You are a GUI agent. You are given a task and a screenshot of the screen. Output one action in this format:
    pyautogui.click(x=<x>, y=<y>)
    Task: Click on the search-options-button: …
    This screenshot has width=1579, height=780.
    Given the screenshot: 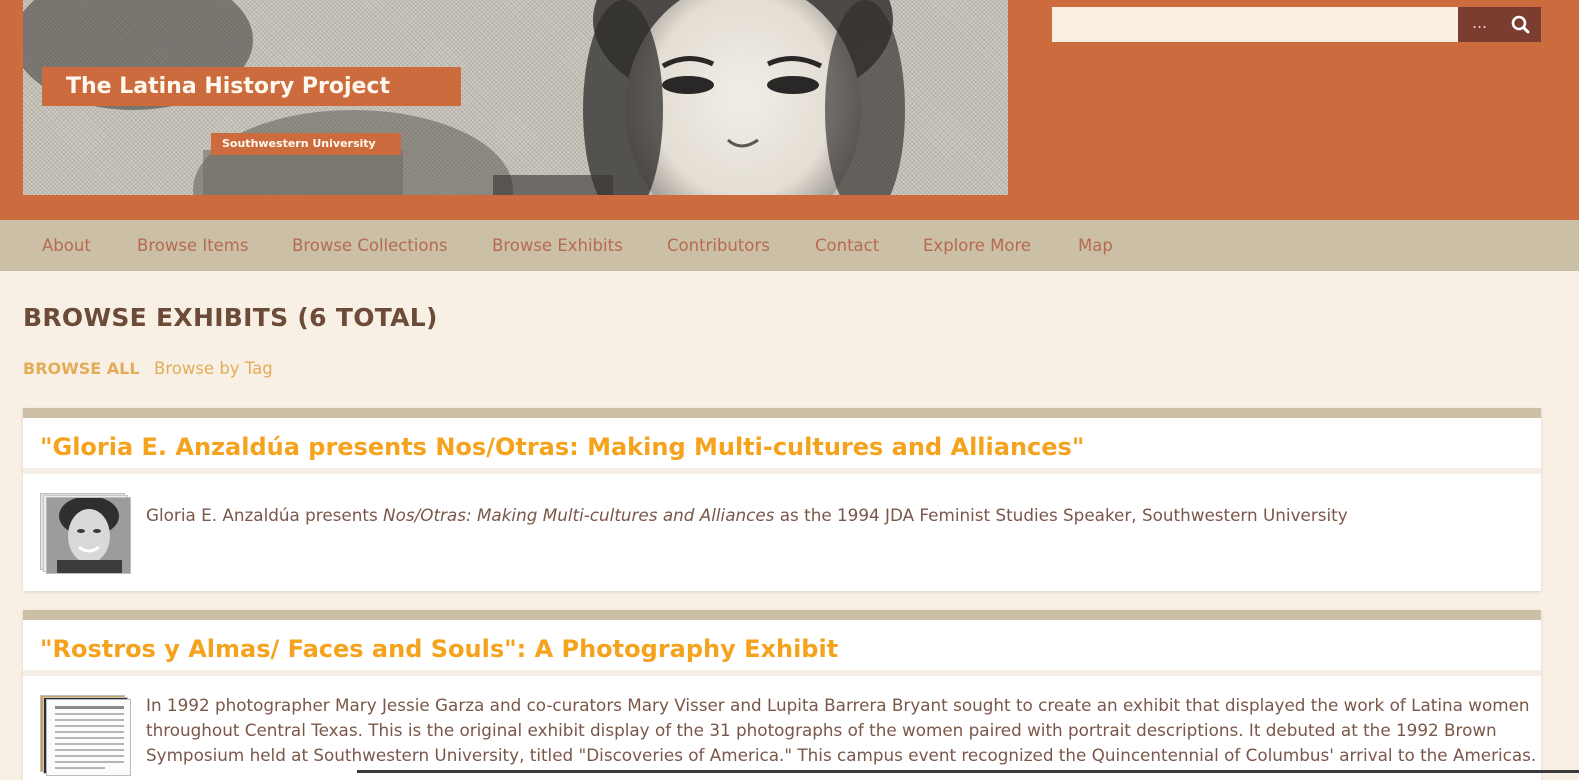 What is the action you would take?
    pyautogui.click(x=1479, y=24)
    